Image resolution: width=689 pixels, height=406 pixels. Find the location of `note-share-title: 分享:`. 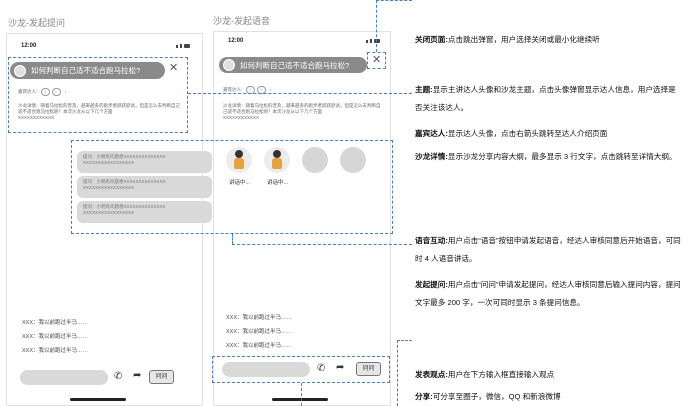

note-share-title: 分享: is located at coordinates (424, 396).